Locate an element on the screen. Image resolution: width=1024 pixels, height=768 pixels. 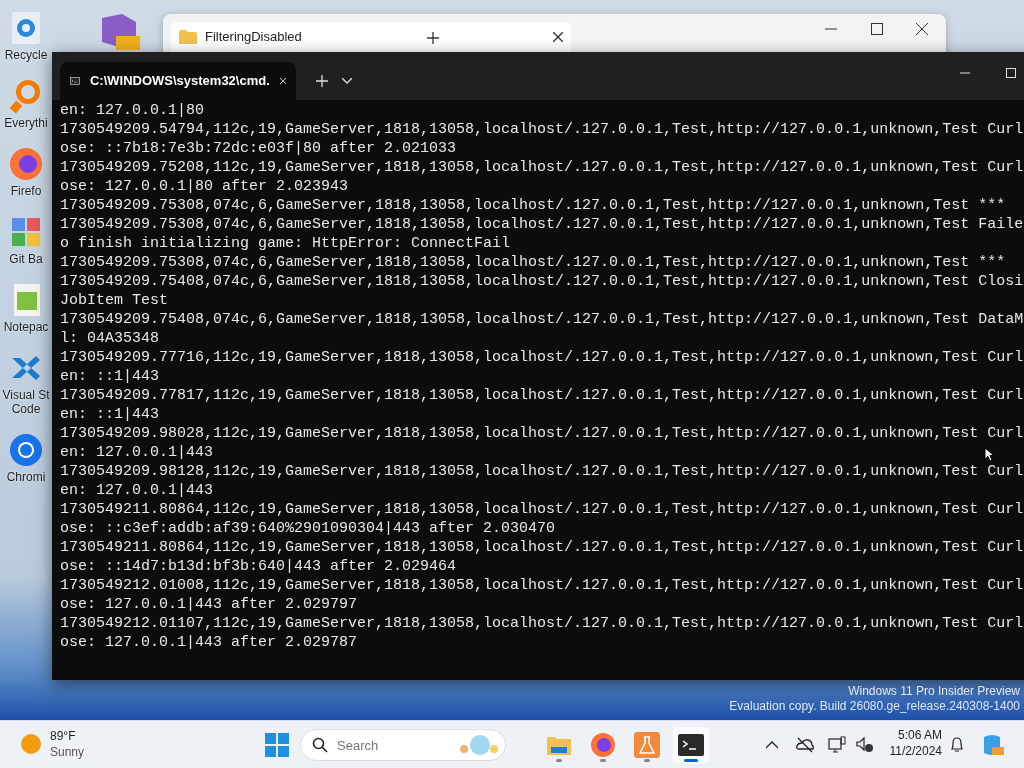
output-line: 1730549212.01107,112c,19,GameServer,1818,13058,localhost/.127.0.0.1,Test,http://127.0.0.1,unknown,Test Curl is located at coordinates (542, 623).